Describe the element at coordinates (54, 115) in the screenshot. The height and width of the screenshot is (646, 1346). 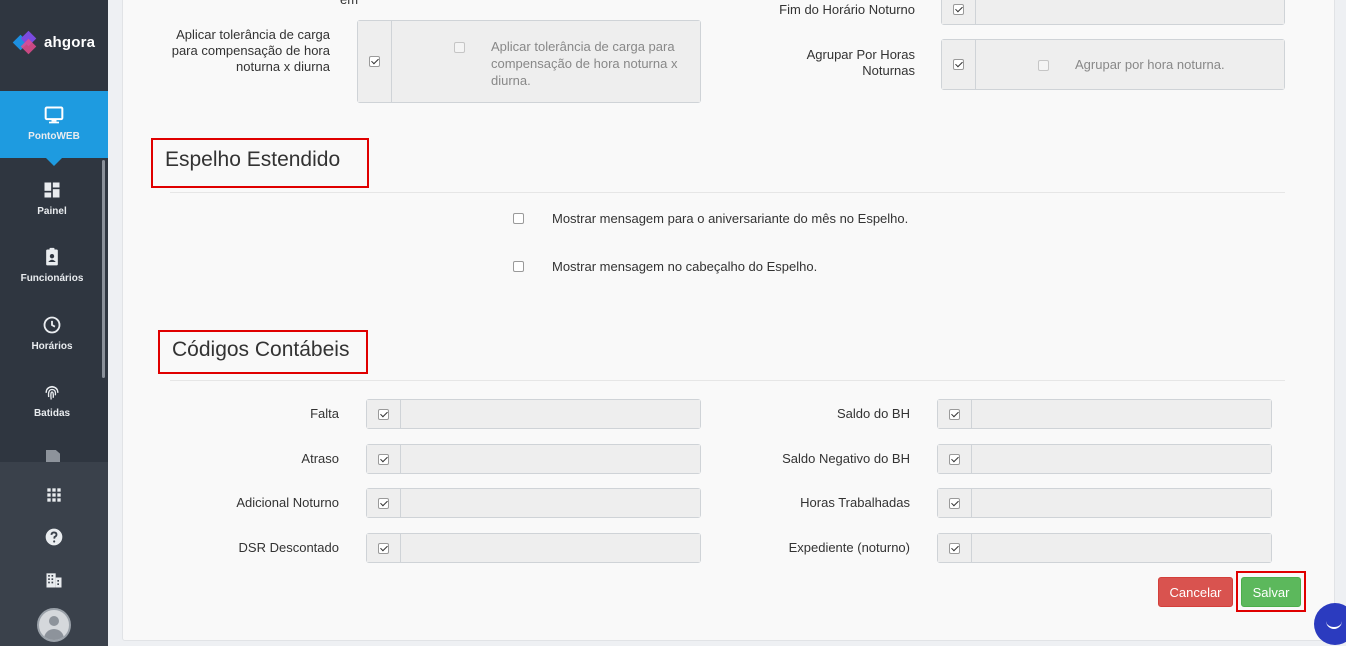
I see `monitor-icon` at that location.